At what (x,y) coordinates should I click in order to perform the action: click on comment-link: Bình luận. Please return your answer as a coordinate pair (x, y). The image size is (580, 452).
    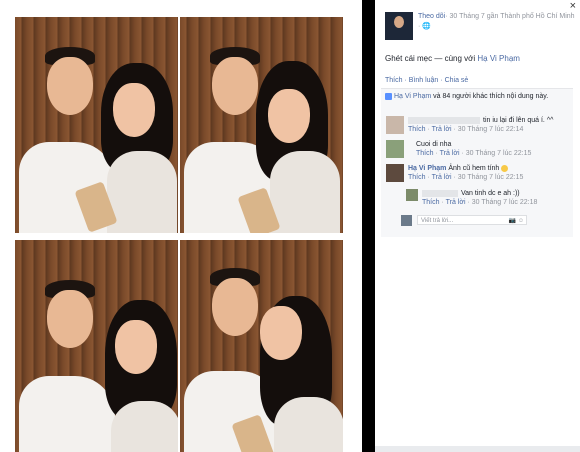
    Looking at the image, I should click on (424, 80).